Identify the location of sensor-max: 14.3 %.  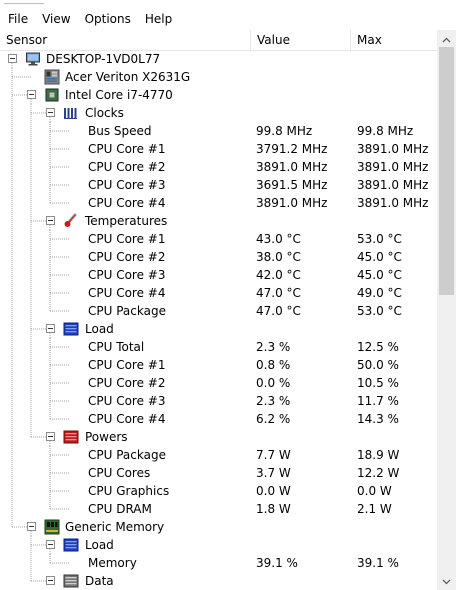
(378, 419).